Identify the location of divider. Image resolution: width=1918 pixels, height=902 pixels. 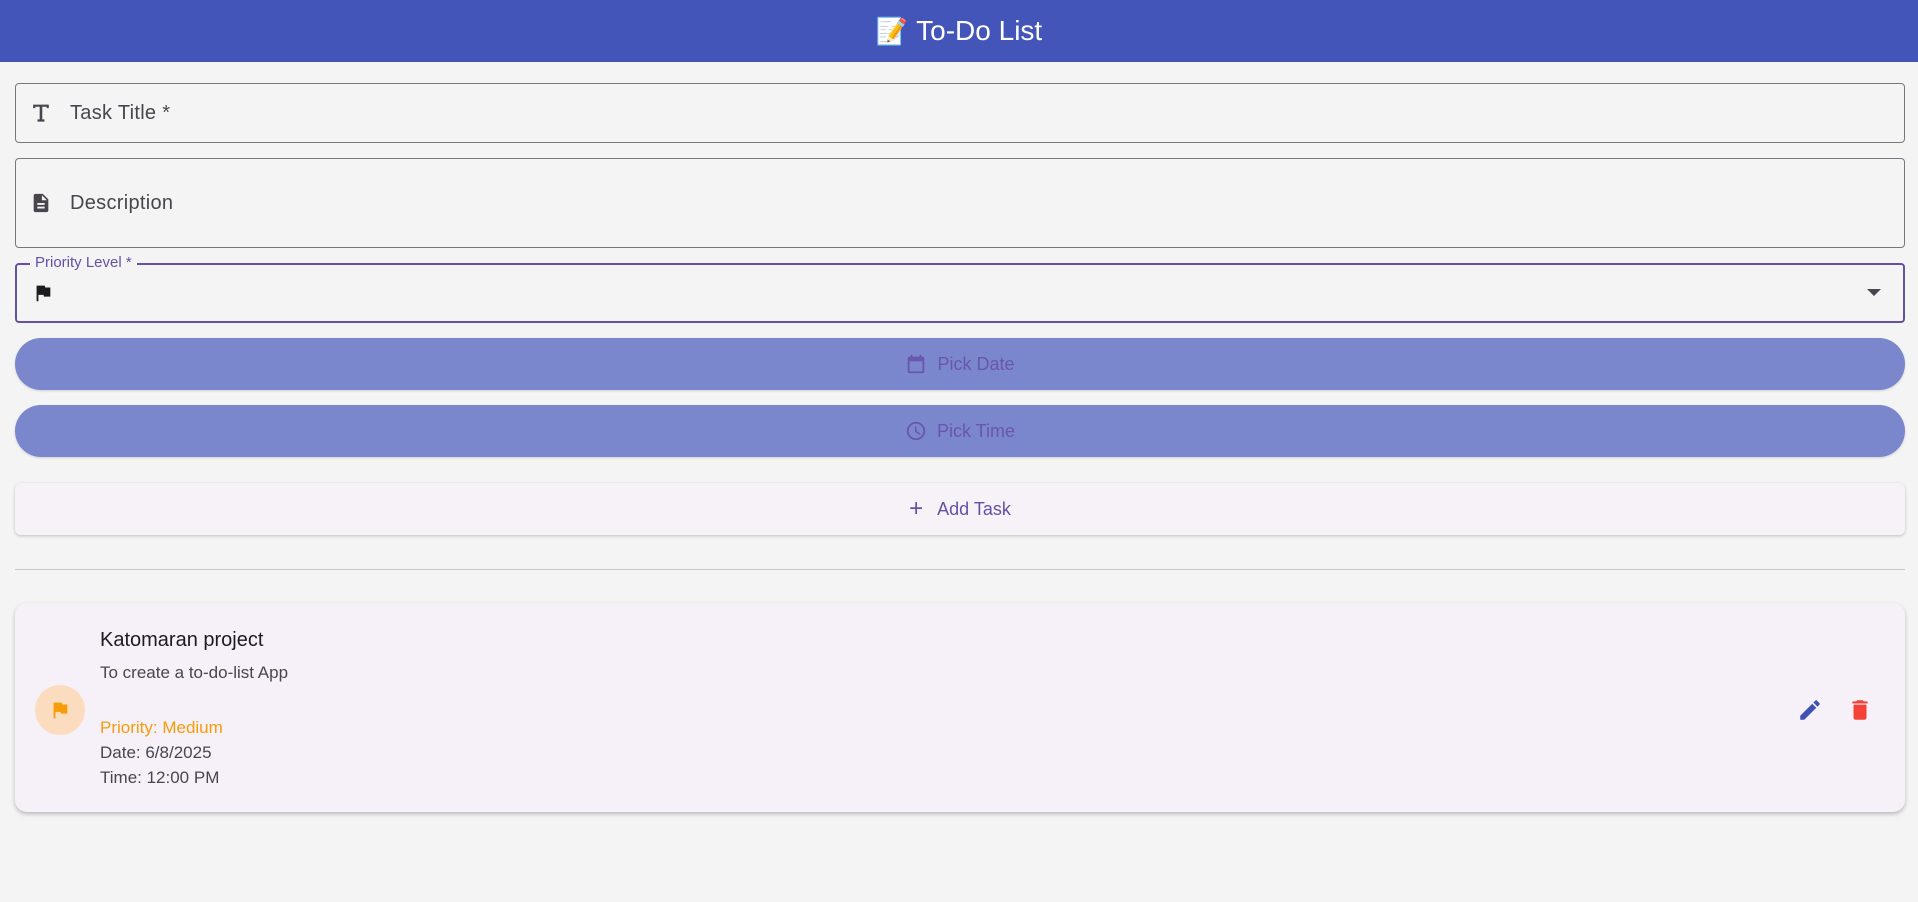
(960, 569).